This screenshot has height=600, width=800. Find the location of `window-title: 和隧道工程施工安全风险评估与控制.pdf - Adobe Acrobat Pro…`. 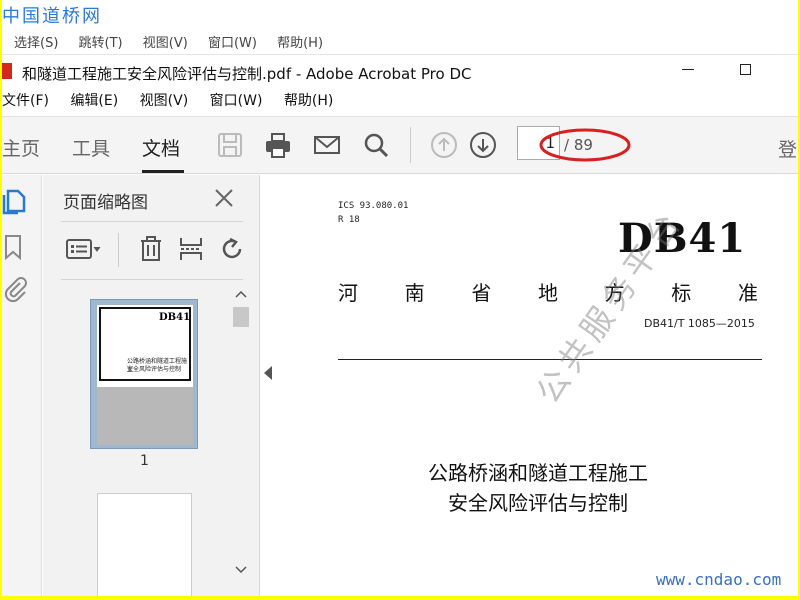

window-title: 和隧道工程施工安全风险评估与控制.pdf - Adobe Acrobat Pro… is located at coordinates (247, 74).